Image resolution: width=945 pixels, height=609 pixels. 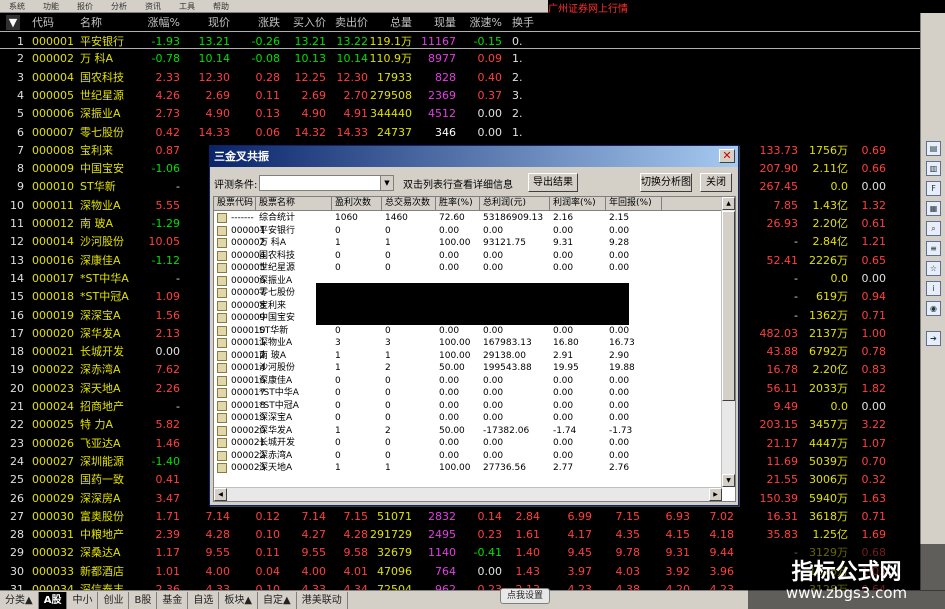 I want to click on list-row: 000001 平安银行 0 0 0.00 0.00 0.00 0.00, so click(x=468, y=231).